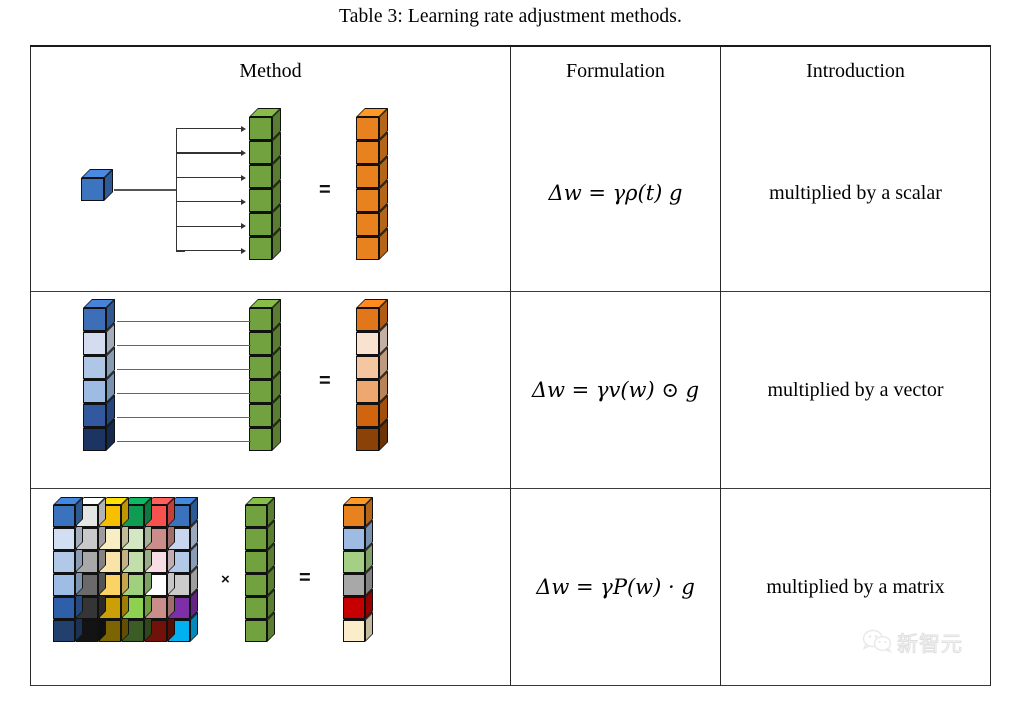 The width and height of the screenshot is (1021, 702). I want to click on column-header-method: Method, so click(270, 70).